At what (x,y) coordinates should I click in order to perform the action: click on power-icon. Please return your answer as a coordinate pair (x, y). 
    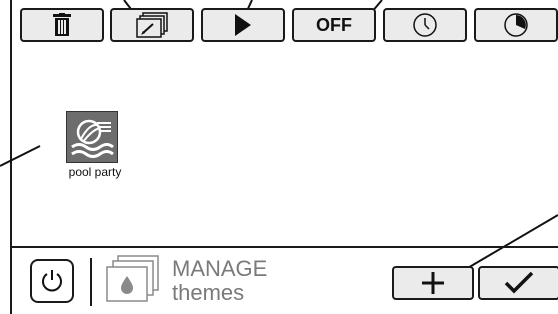
    Looking at the image, I should click on (52, 281).